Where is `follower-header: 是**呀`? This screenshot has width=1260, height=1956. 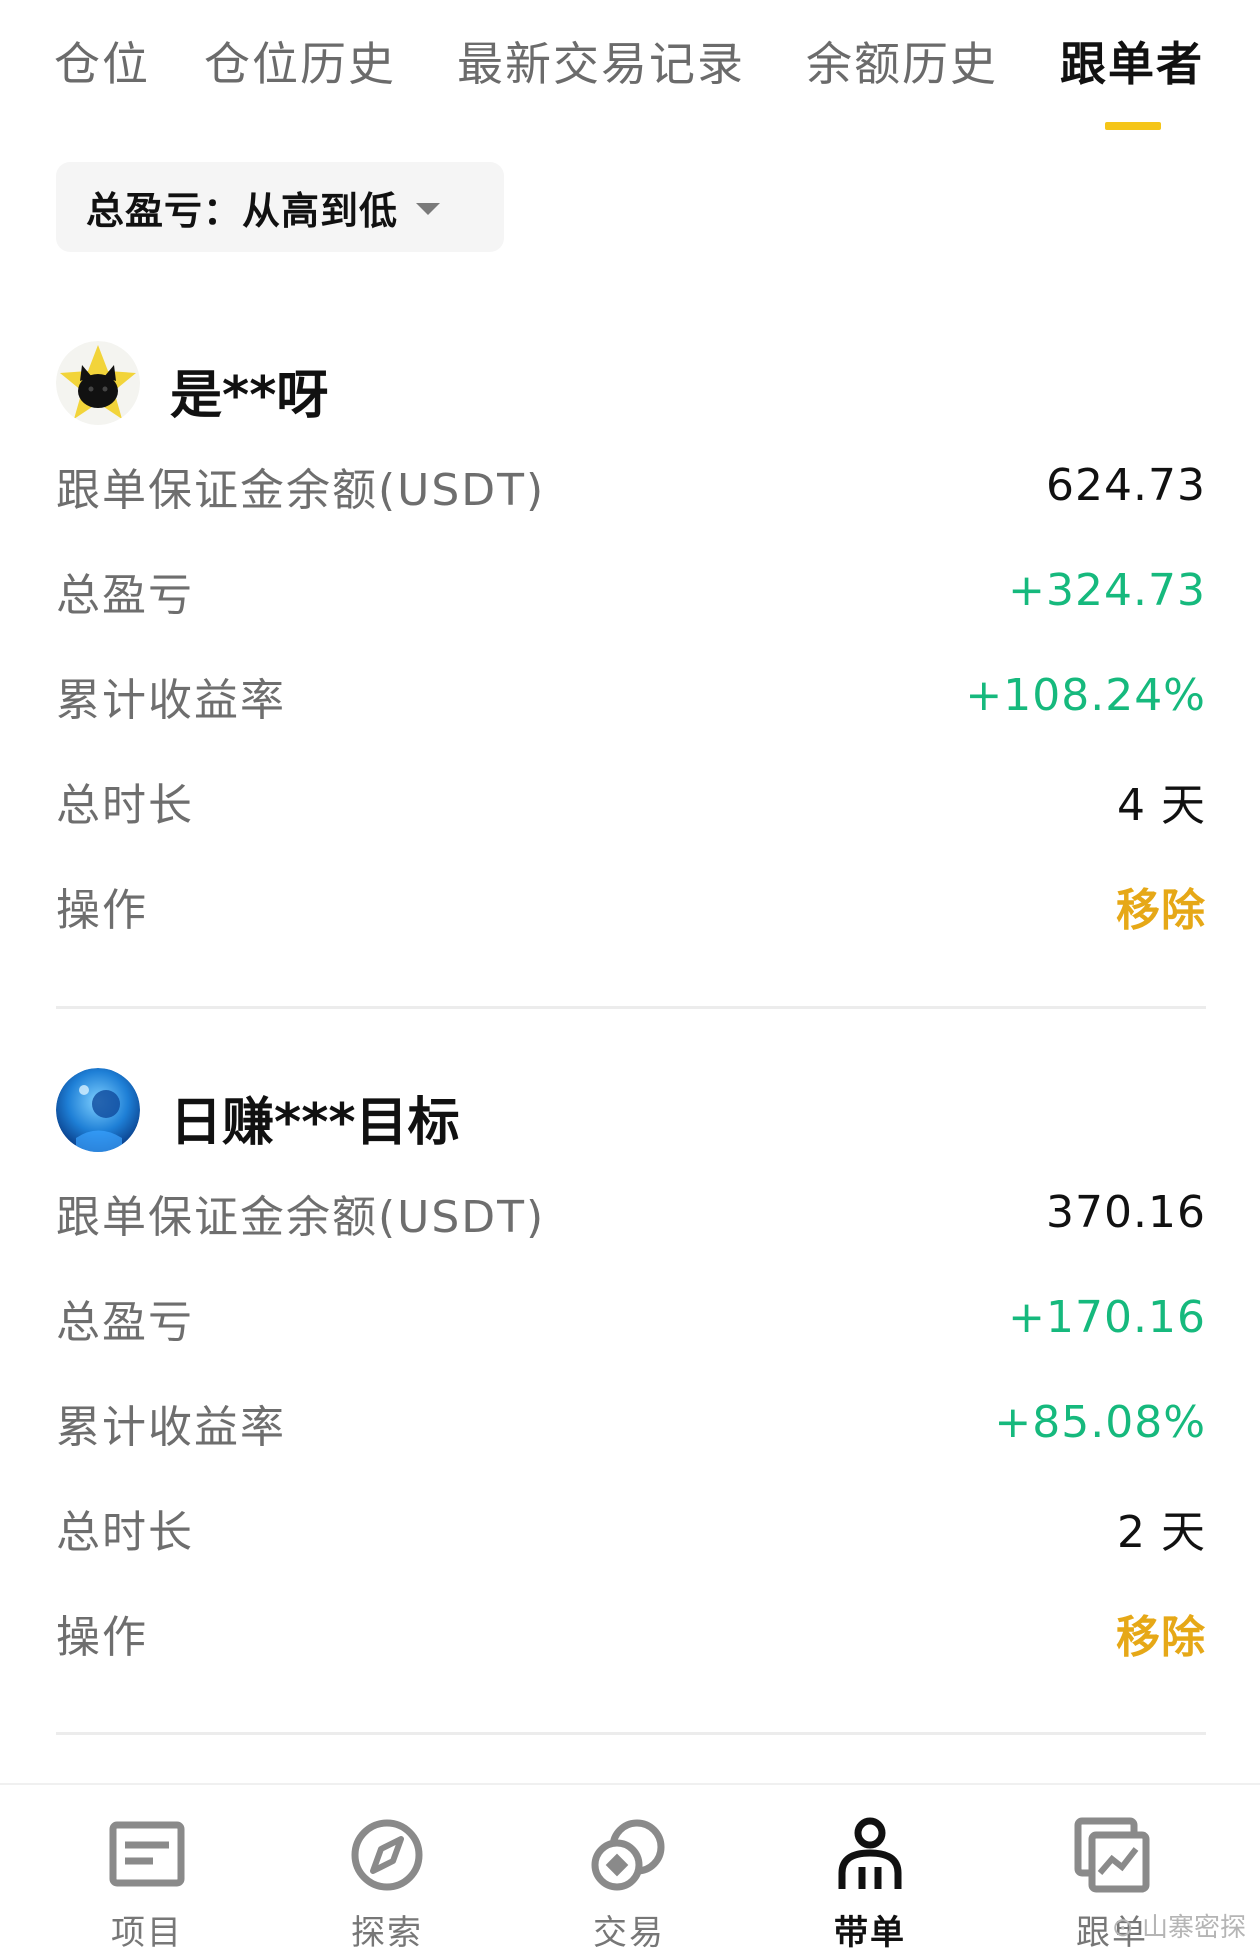
follower-header: 是**呀 is located at coordinates (631, 383).